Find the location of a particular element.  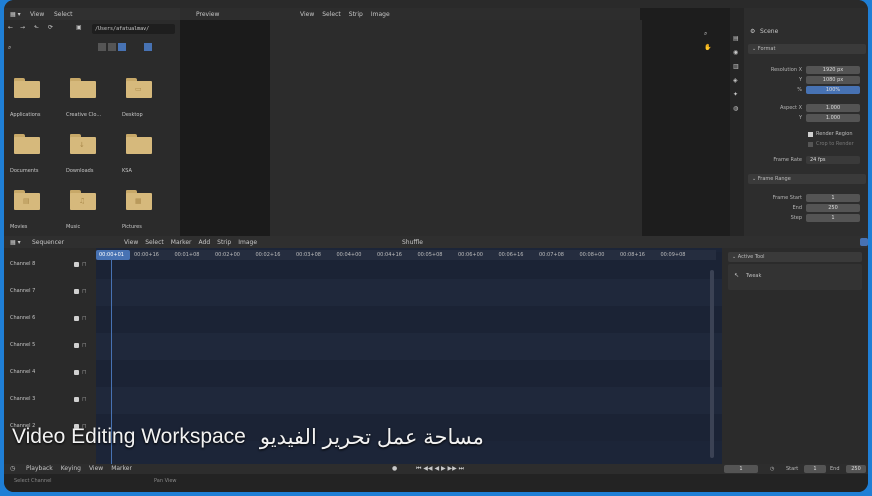

file-browser-select-menu: Select is located at coordinates (63, 14).